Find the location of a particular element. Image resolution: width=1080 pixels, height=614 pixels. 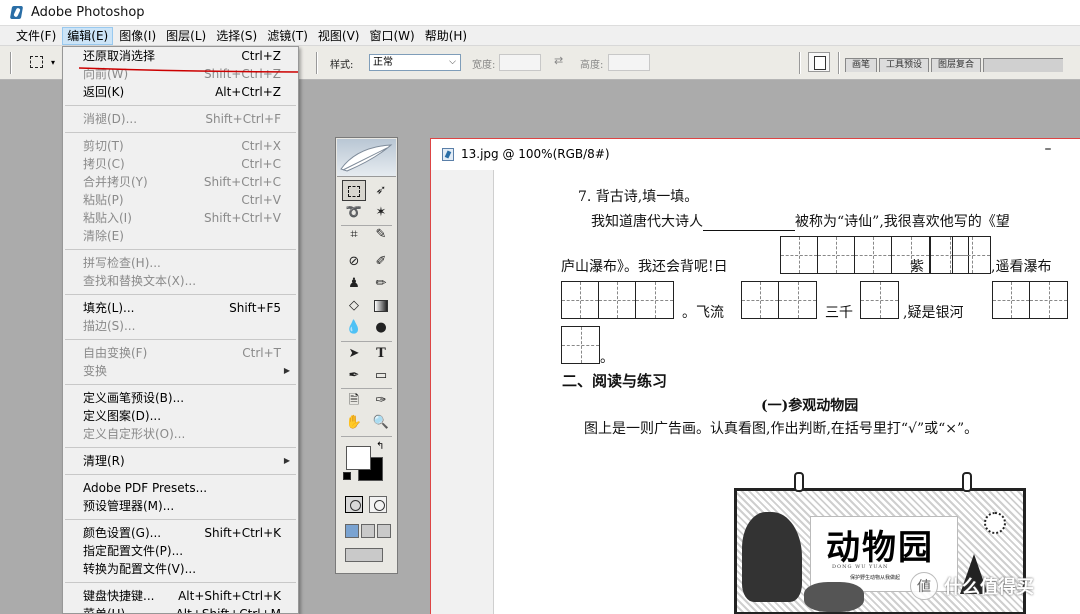

edit-menu-item: 清理(R) ▶ is located at coordinates (180, 461).